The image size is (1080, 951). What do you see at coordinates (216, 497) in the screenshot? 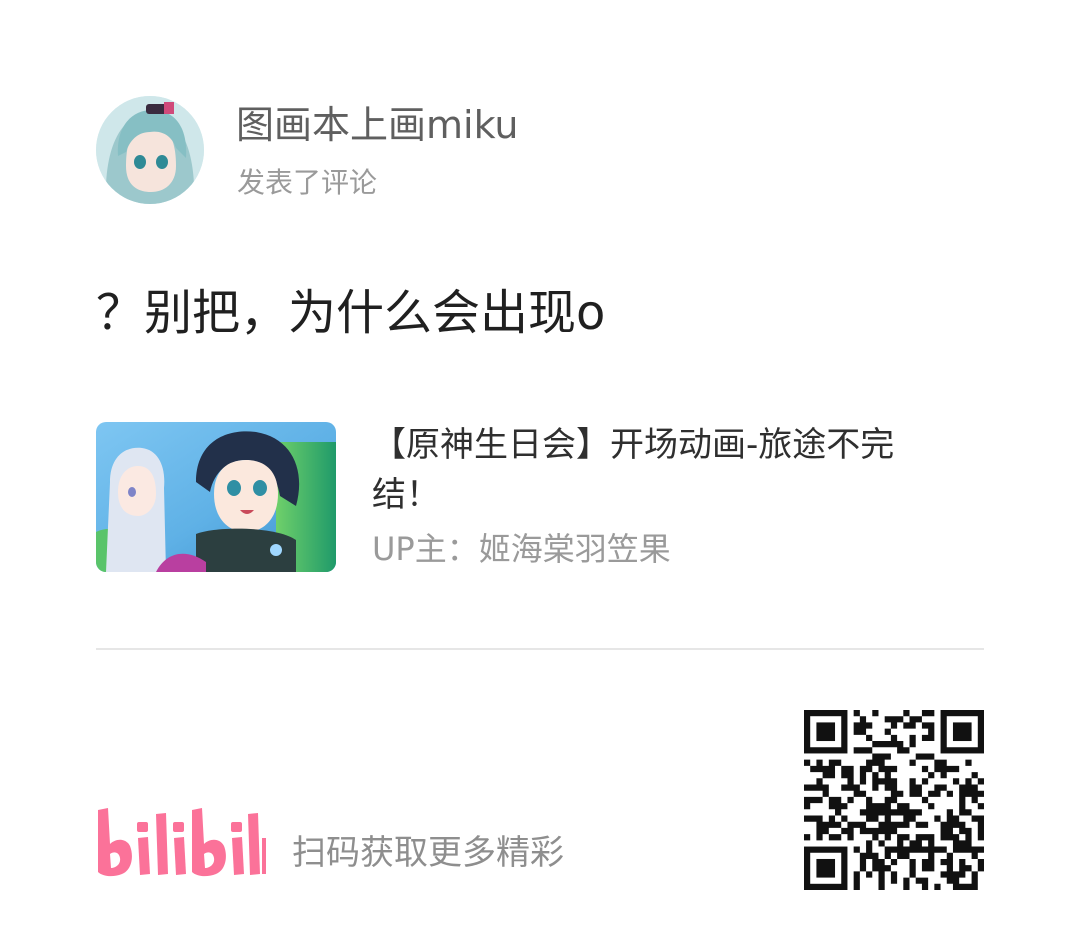
I see `video-thumbnail` at bounding box center [216, 497].